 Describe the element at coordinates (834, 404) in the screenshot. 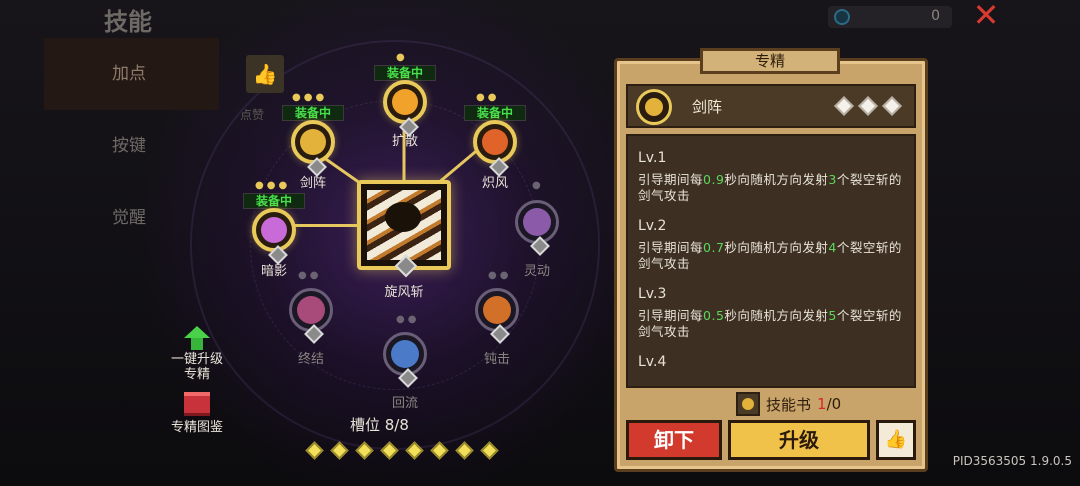

I see `book-need: /0` at that location.